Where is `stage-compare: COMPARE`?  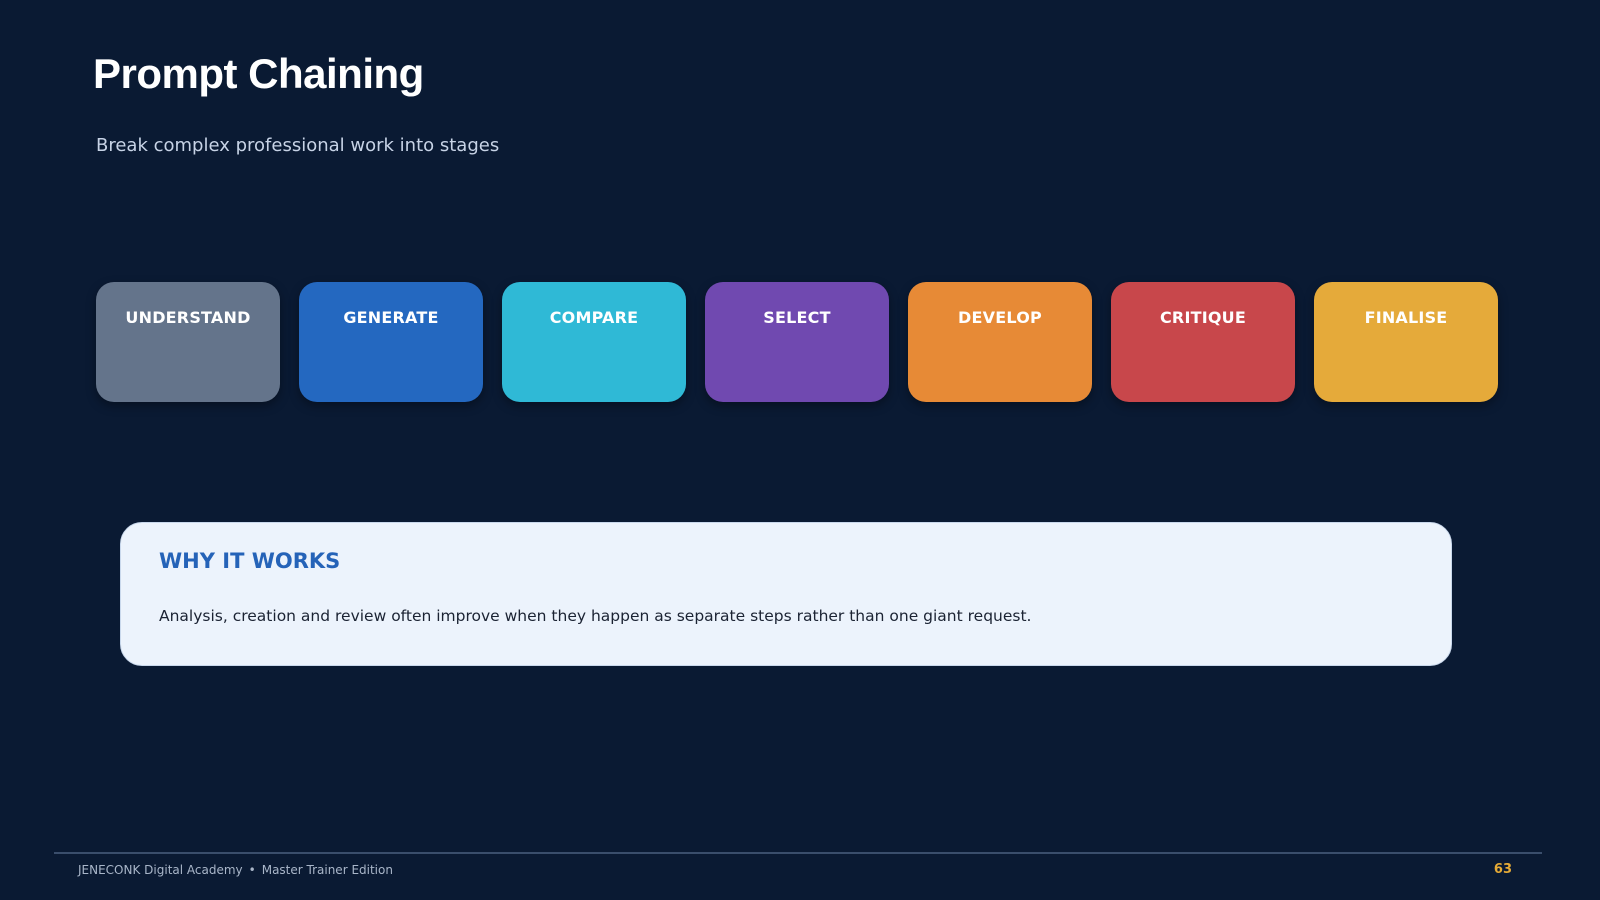
stage-compare: COMPARE is located at coordinates (594, 342).